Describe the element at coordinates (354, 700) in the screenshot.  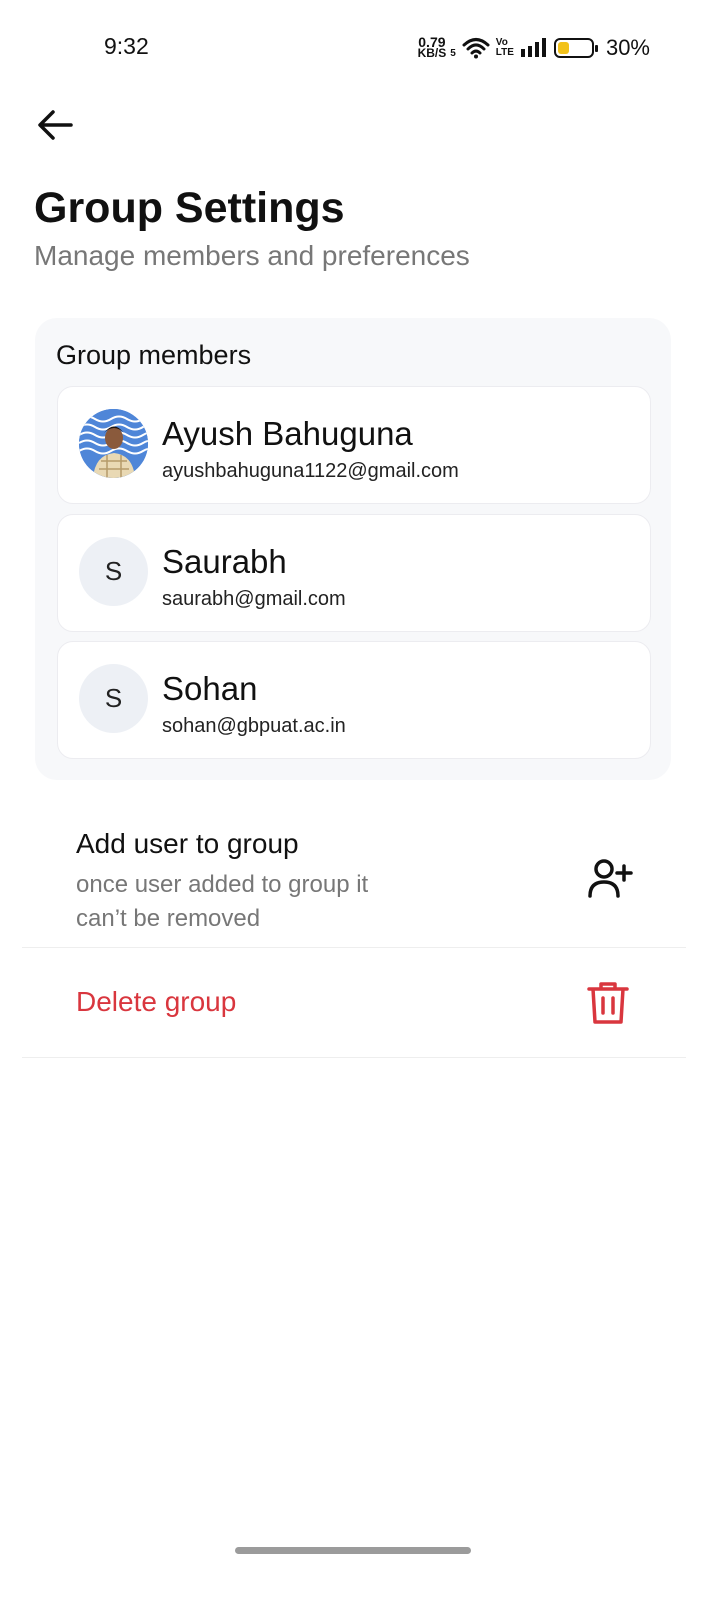
I see `member-item: S Sohan sohan@gbpuat.ac.in` at that location.